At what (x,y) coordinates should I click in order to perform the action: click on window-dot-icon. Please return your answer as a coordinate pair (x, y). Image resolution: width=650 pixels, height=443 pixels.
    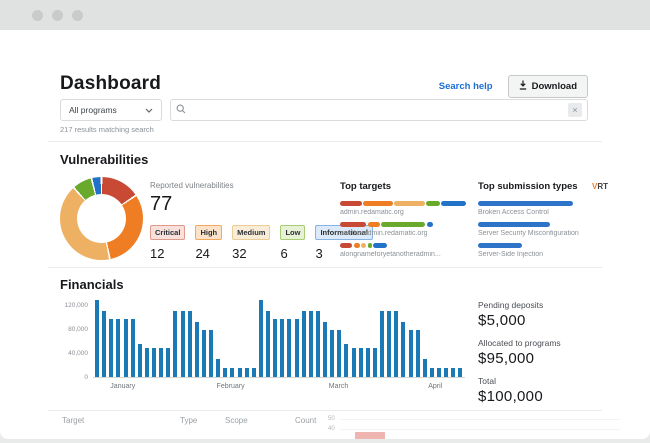
    Looking at the image, I should click on (57, 15).